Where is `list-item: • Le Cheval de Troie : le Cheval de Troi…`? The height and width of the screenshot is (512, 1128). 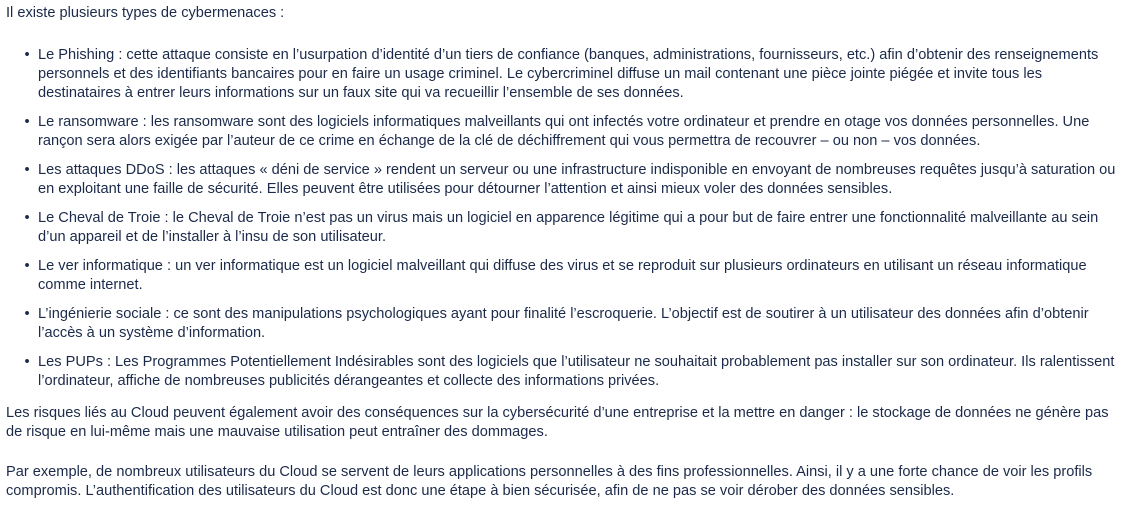 list-item: • Le Cheval de Troie : le Cheval de Troi… is located at coordinates (573, 228).